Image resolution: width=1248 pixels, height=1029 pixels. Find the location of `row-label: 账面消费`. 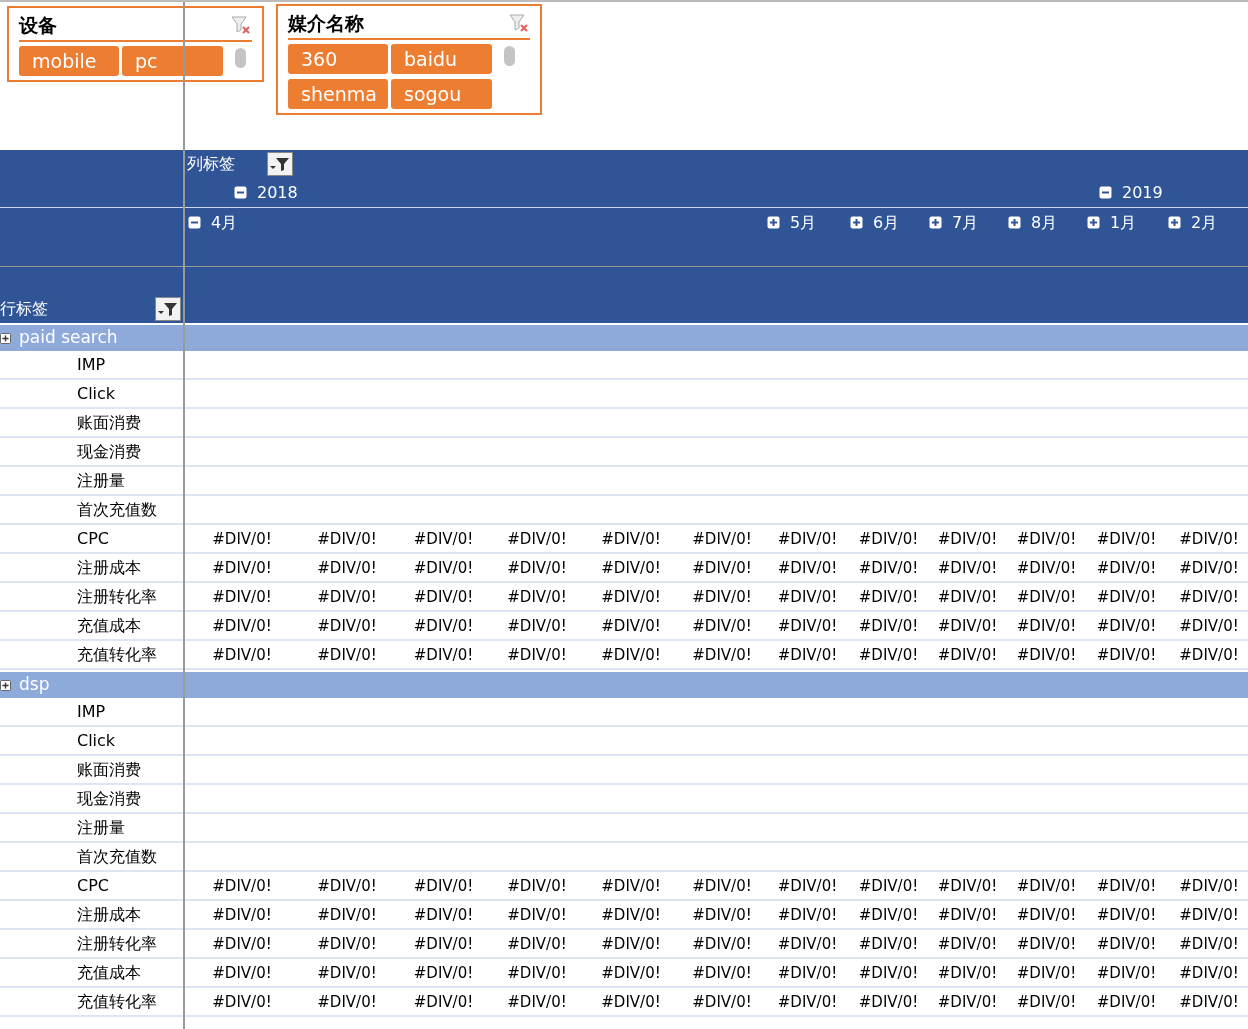

row-label: 账面消费 is located at coordinates (109, 769).